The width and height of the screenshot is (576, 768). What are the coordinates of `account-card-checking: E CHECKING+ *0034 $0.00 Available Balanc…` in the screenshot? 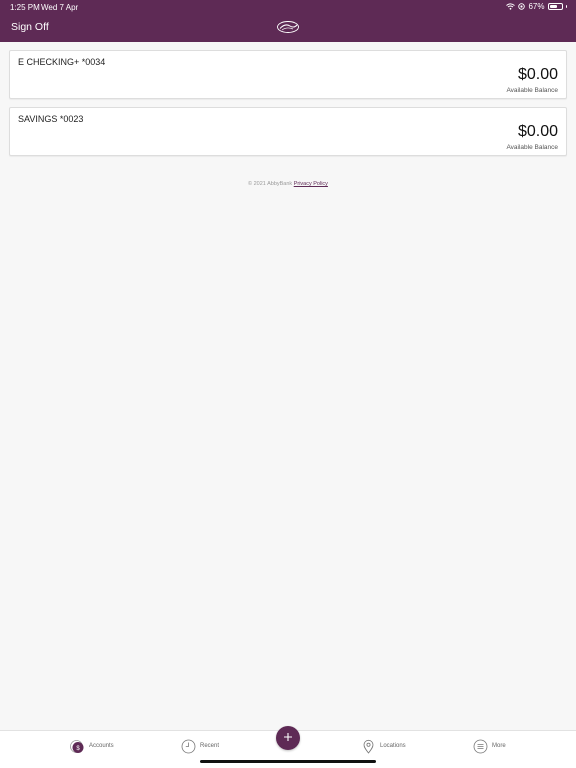 It's located at (288, 74).